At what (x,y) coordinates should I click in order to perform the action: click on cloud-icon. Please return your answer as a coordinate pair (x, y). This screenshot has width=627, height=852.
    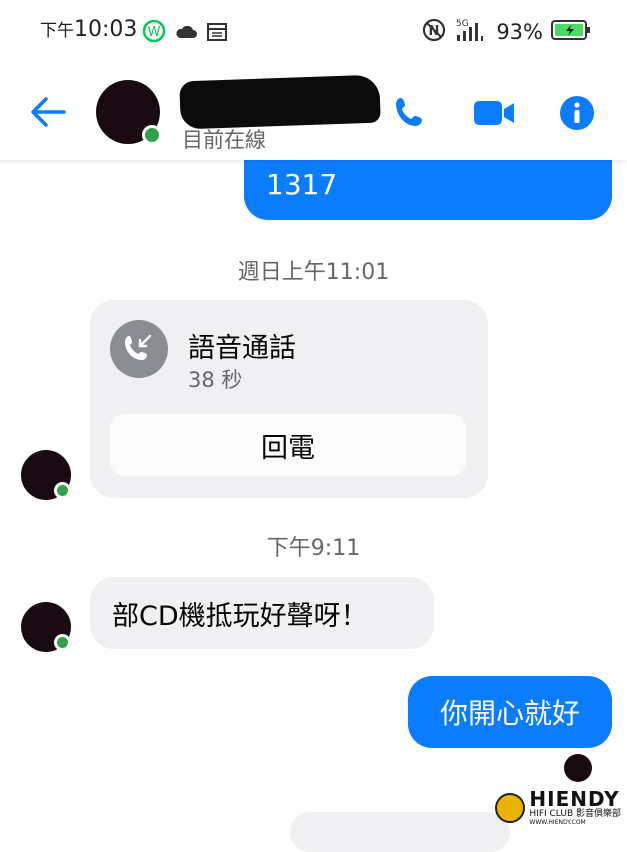
    Looking at the image, I should click on (186, 33).